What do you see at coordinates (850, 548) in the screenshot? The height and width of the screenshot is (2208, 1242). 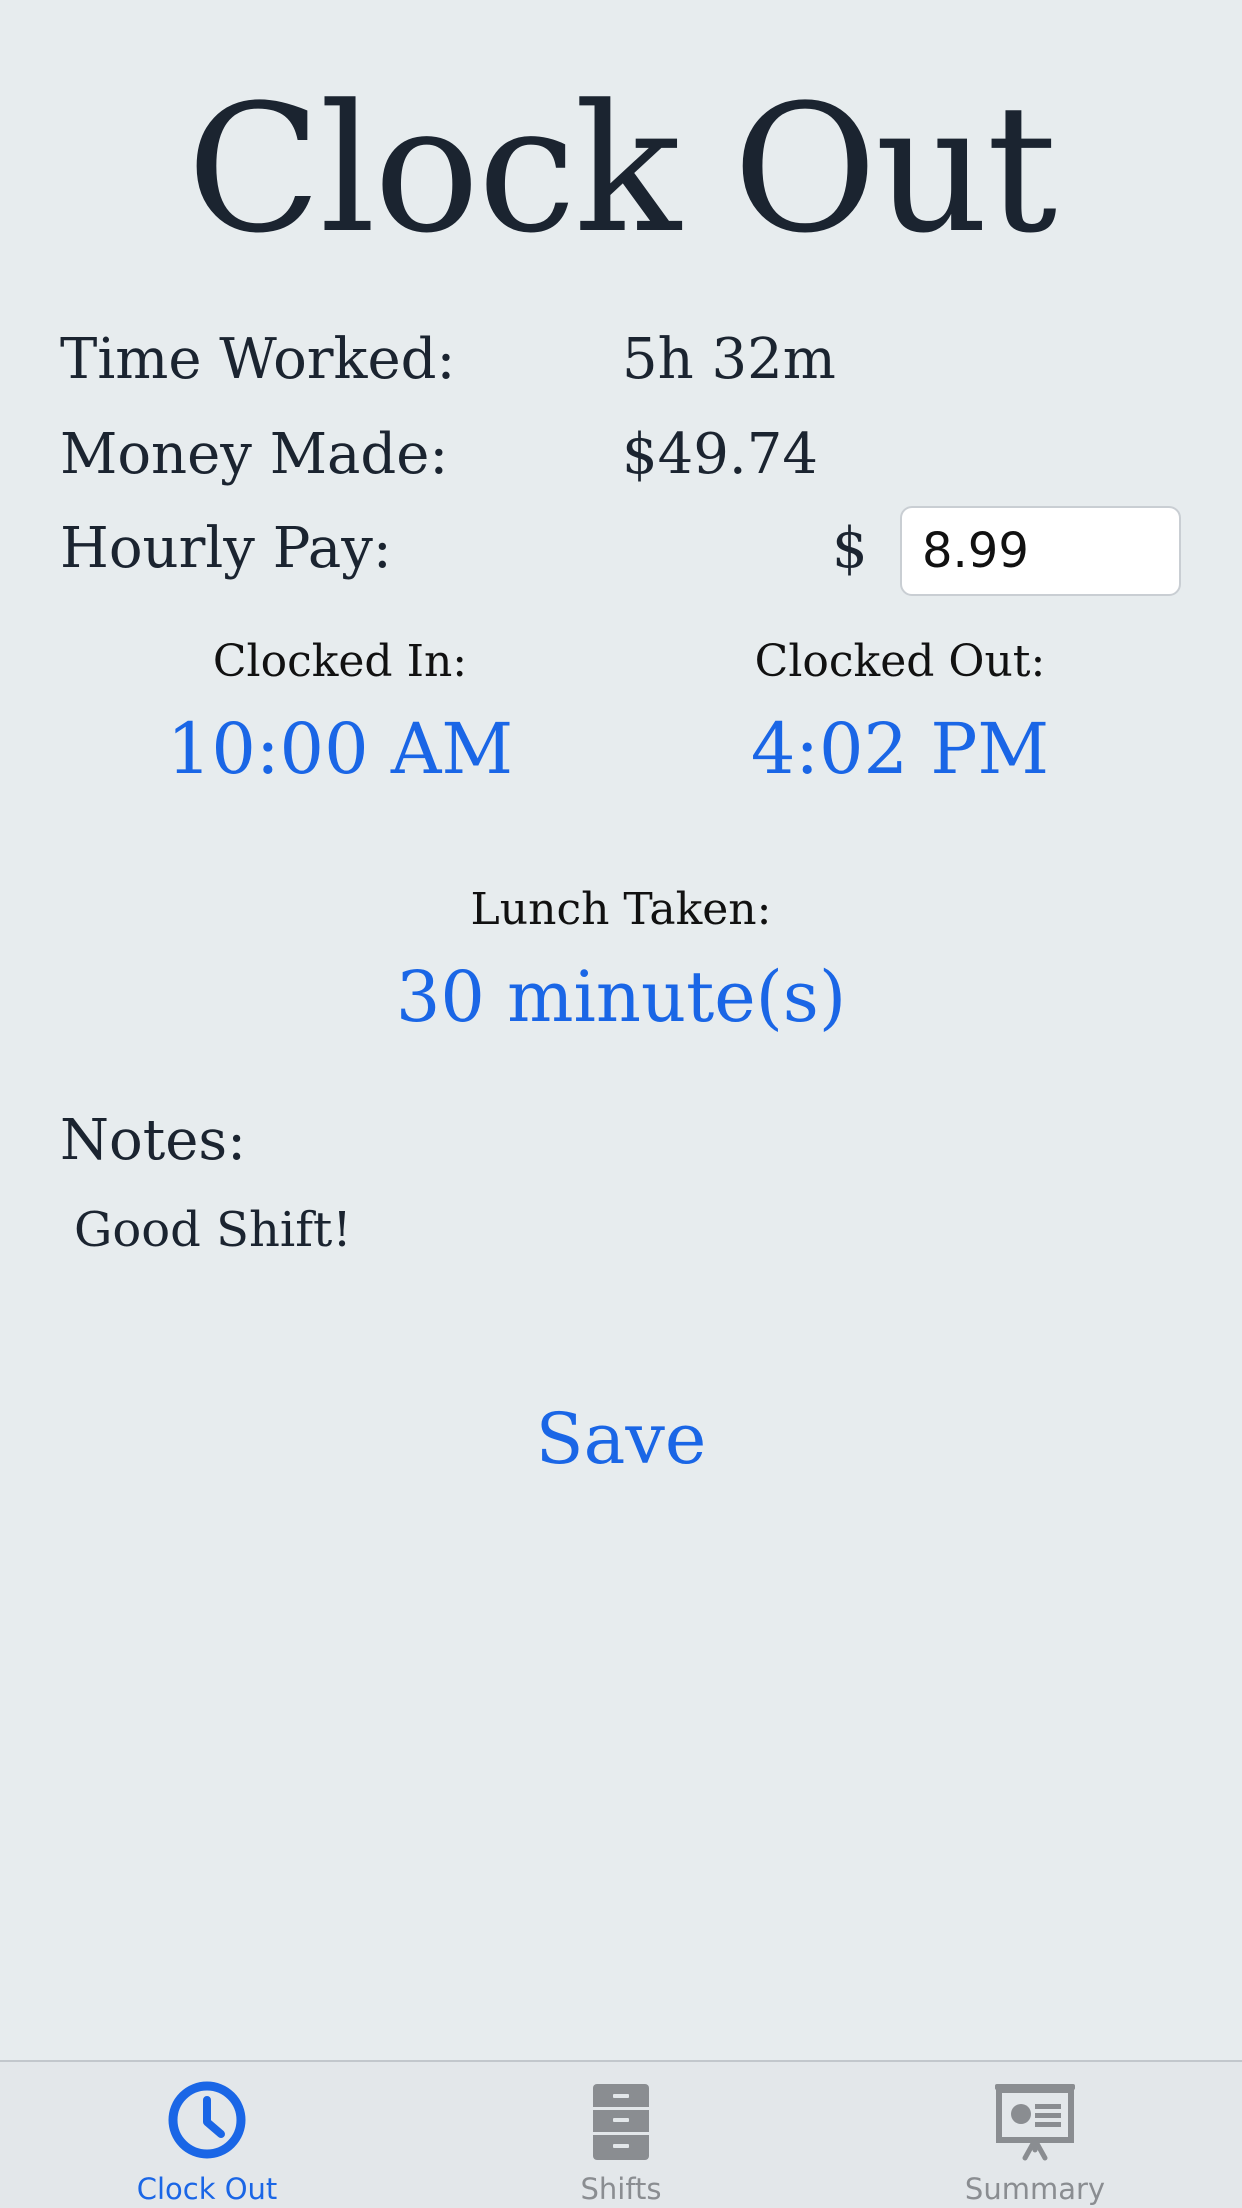 I see `currency-symbol: $` at bounding box center [850, 548].